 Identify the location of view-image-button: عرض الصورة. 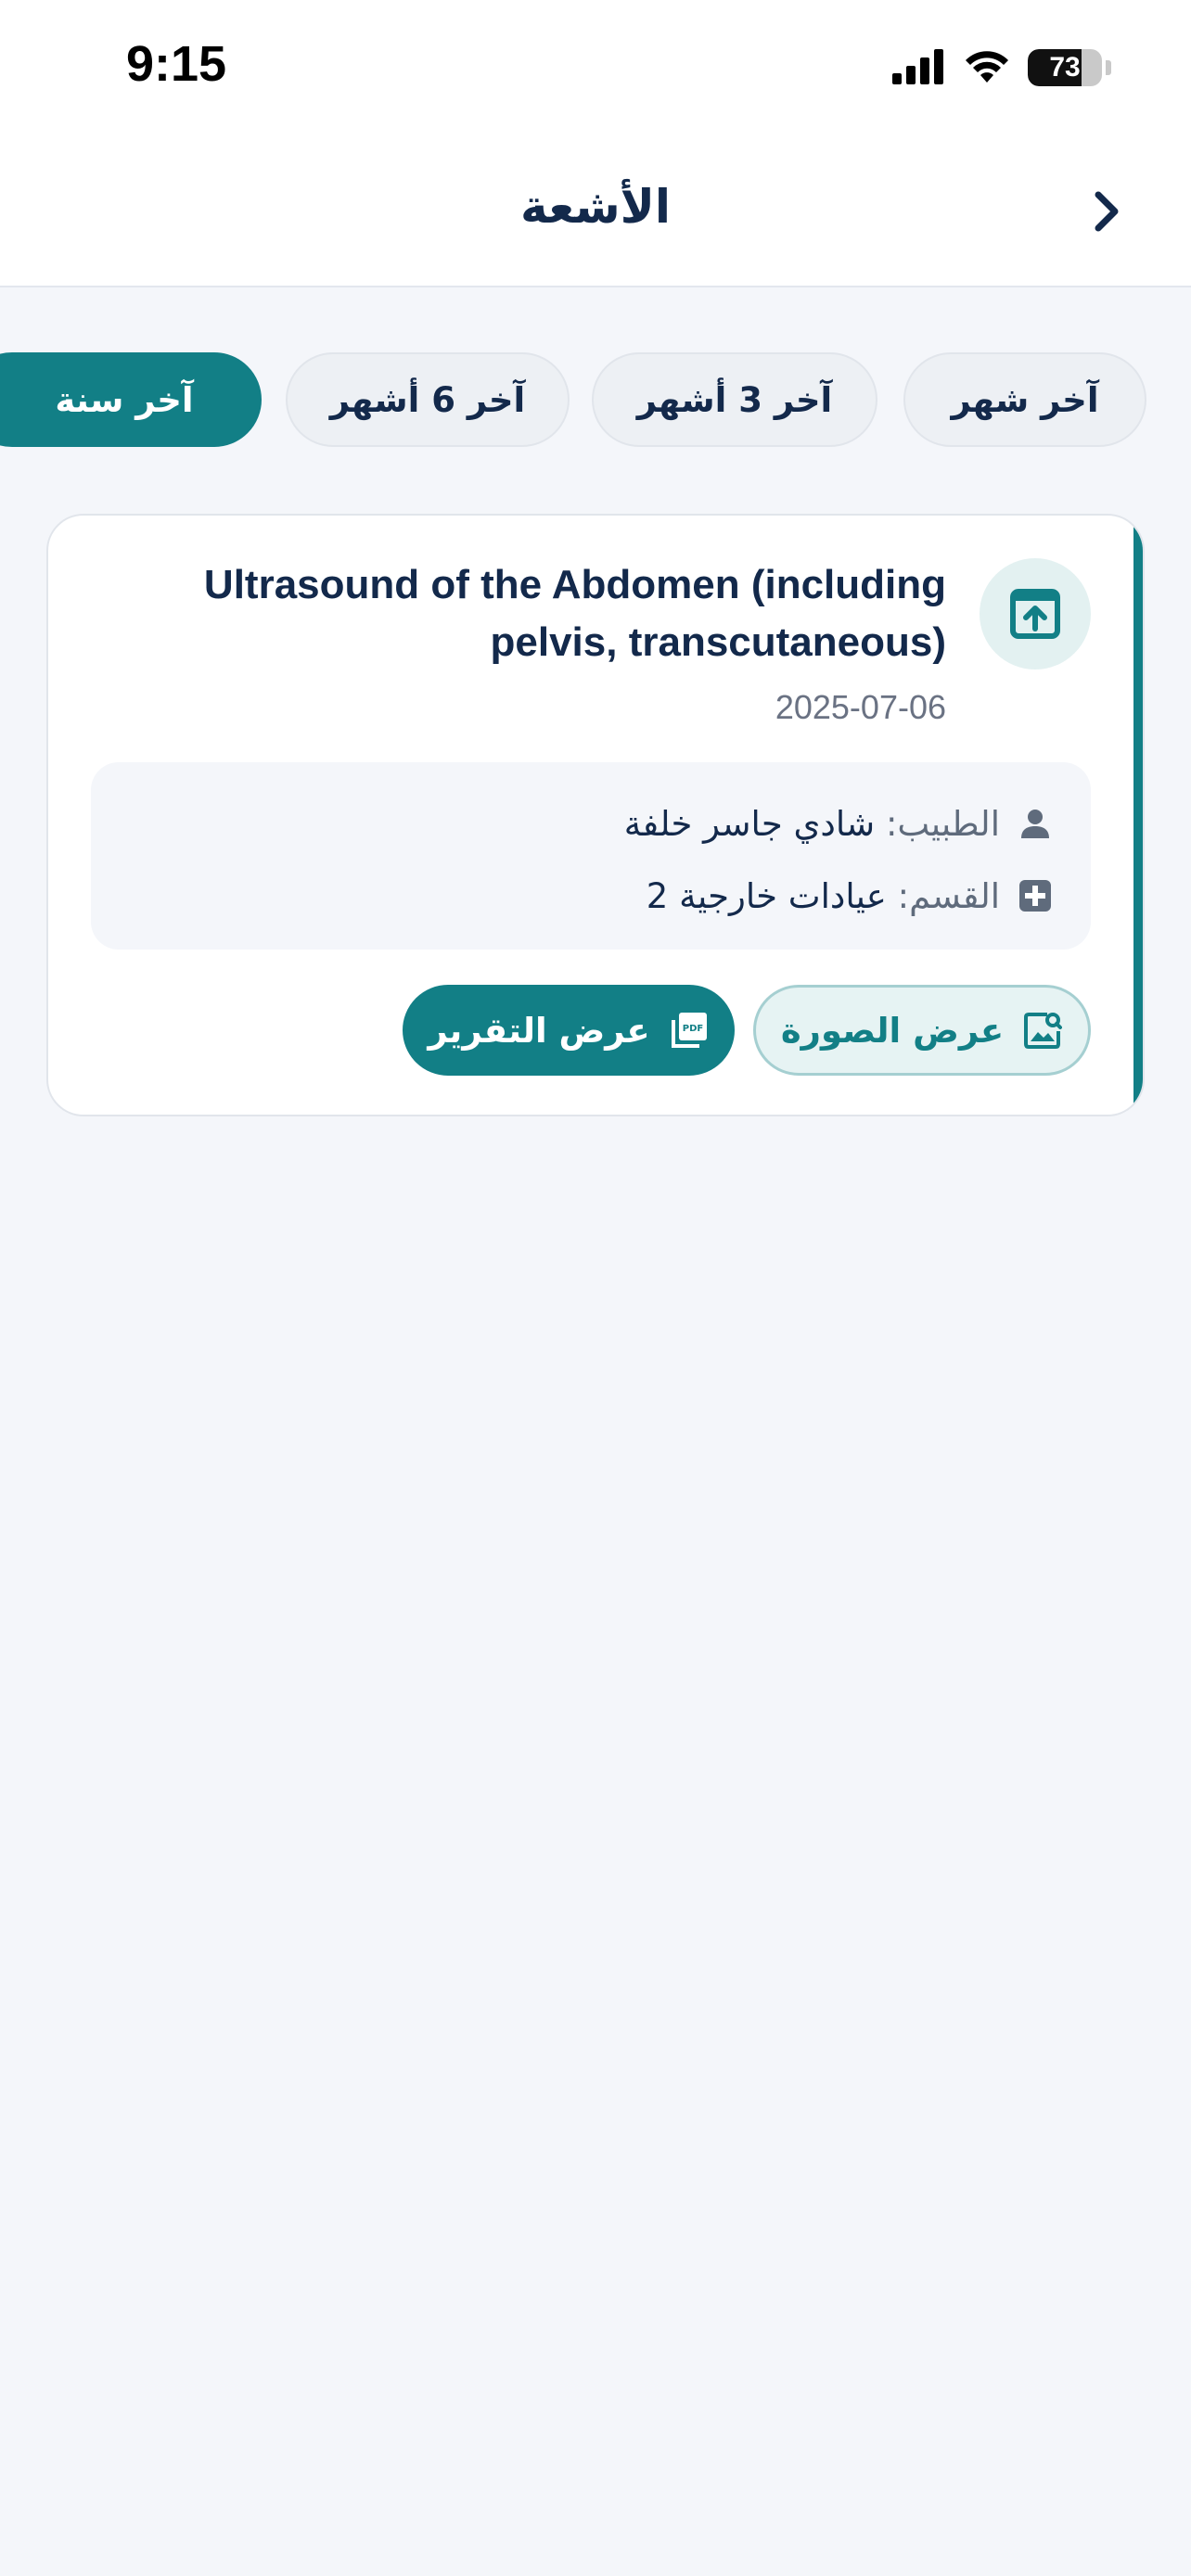
(922, 1030).